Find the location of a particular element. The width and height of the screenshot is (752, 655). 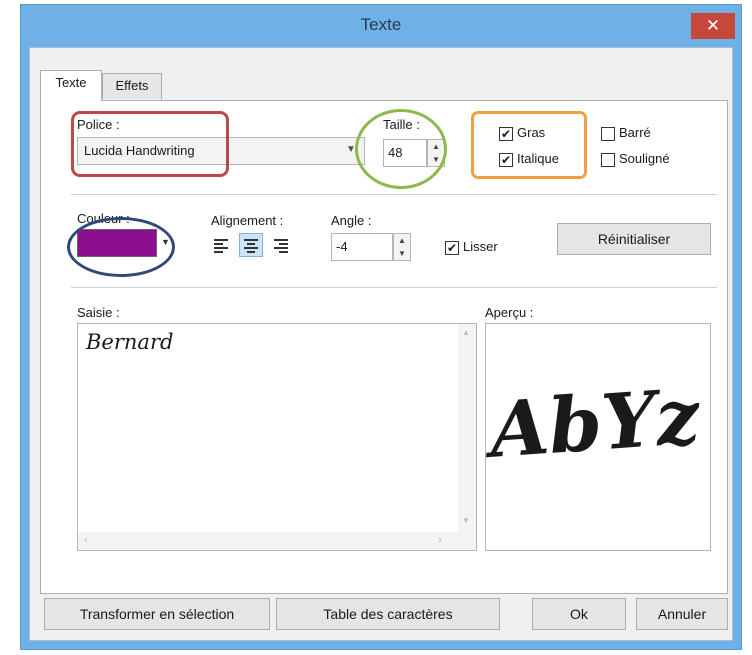

align-left-icon is located at coordinates (221, 245).